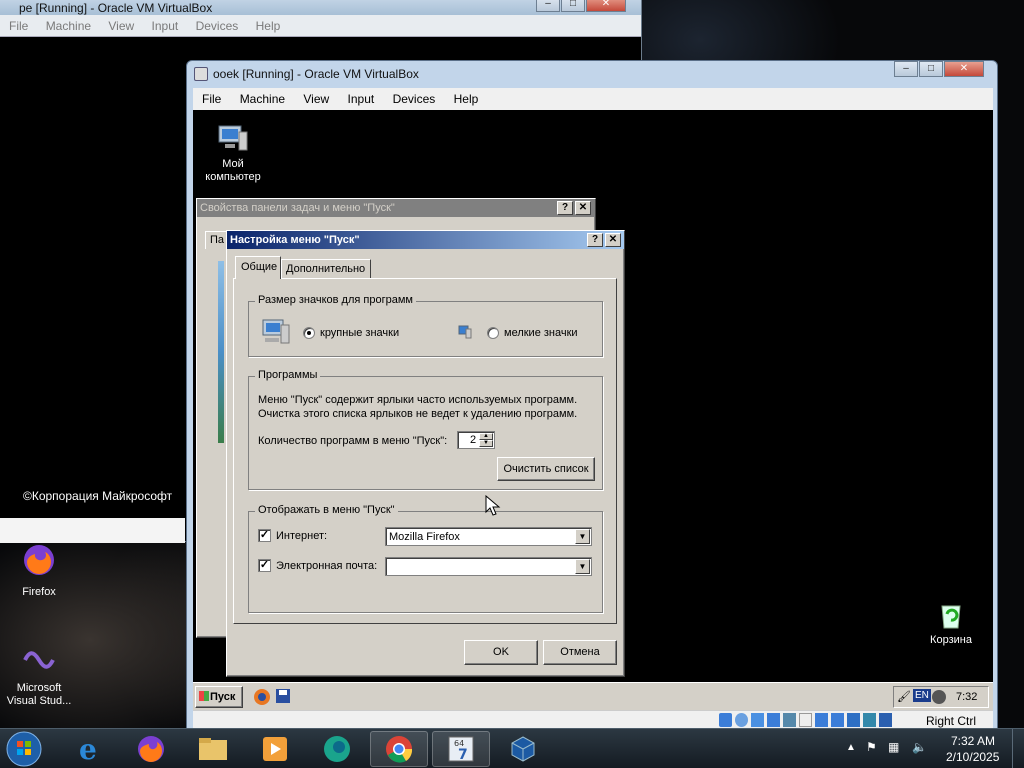 The height and width of the screenshot is (768, 1024). I want to click on show-hidden-icons-button: ▲, so click(851, 747).